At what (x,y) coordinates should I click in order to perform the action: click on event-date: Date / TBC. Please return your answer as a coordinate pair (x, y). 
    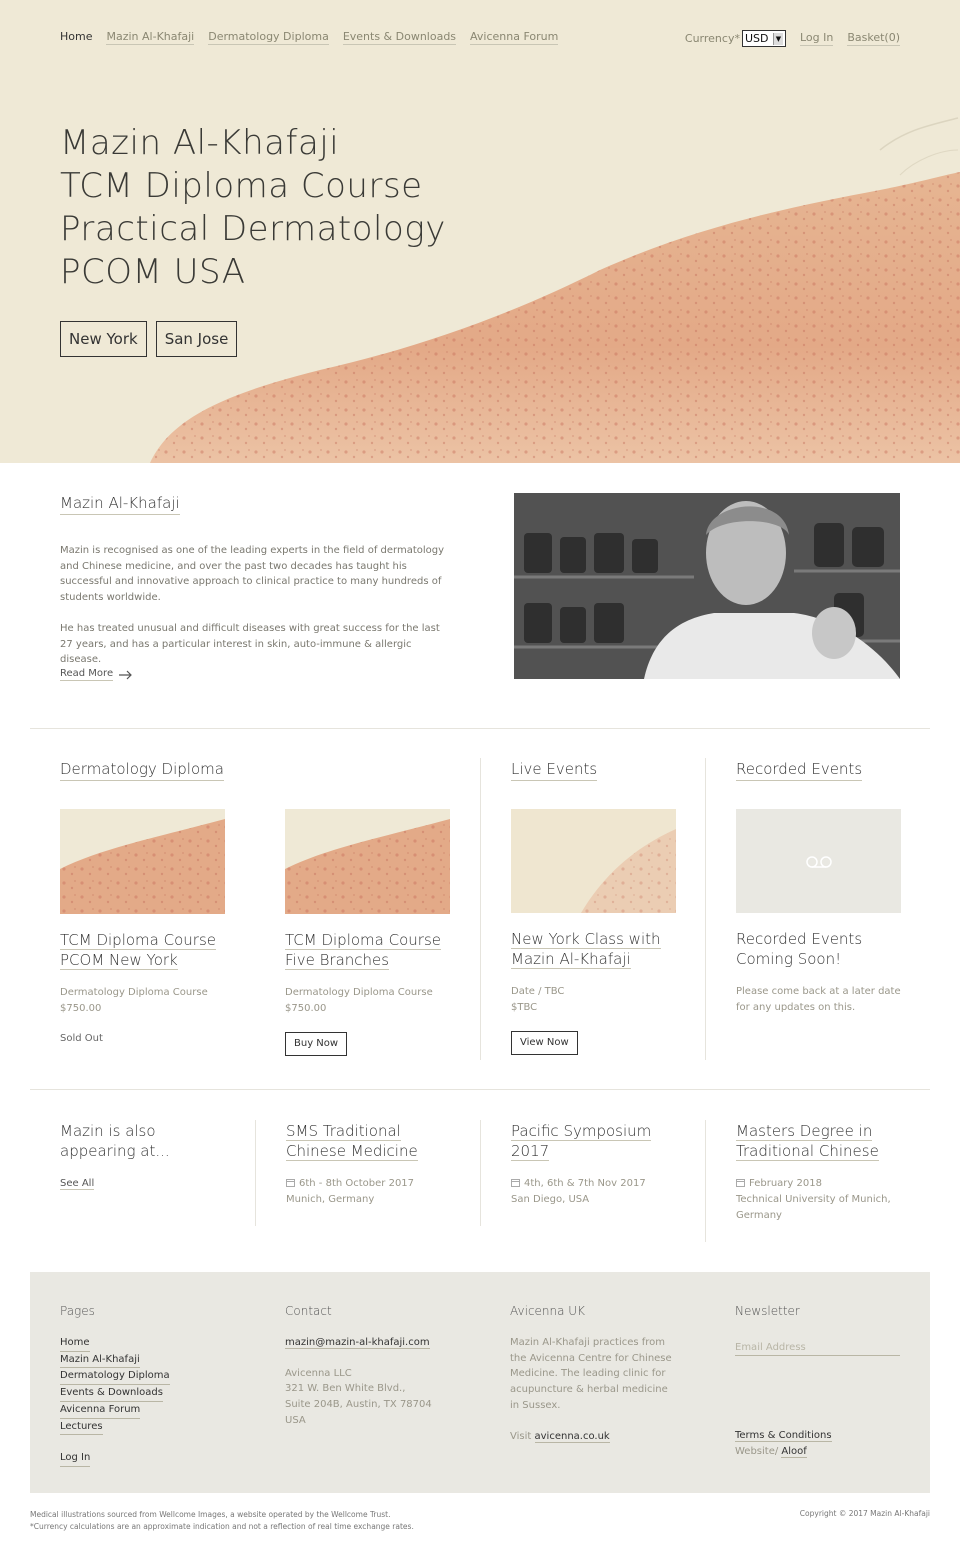
    Looking at the image, I should click on (538, 991).